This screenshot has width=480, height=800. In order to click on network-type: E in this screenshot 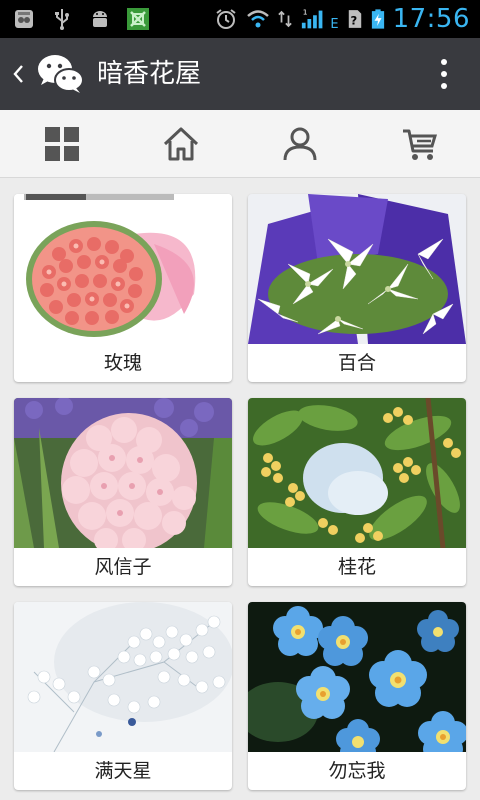, I will do `click(334, 24)`.